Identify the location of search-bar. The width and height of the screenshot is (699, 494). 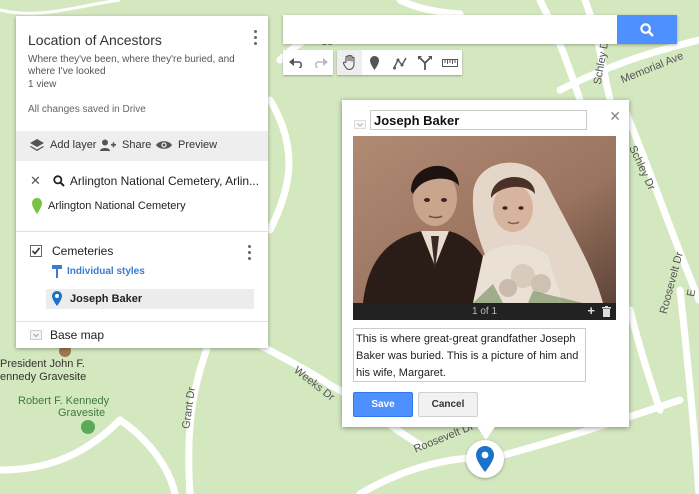
(480, 29).